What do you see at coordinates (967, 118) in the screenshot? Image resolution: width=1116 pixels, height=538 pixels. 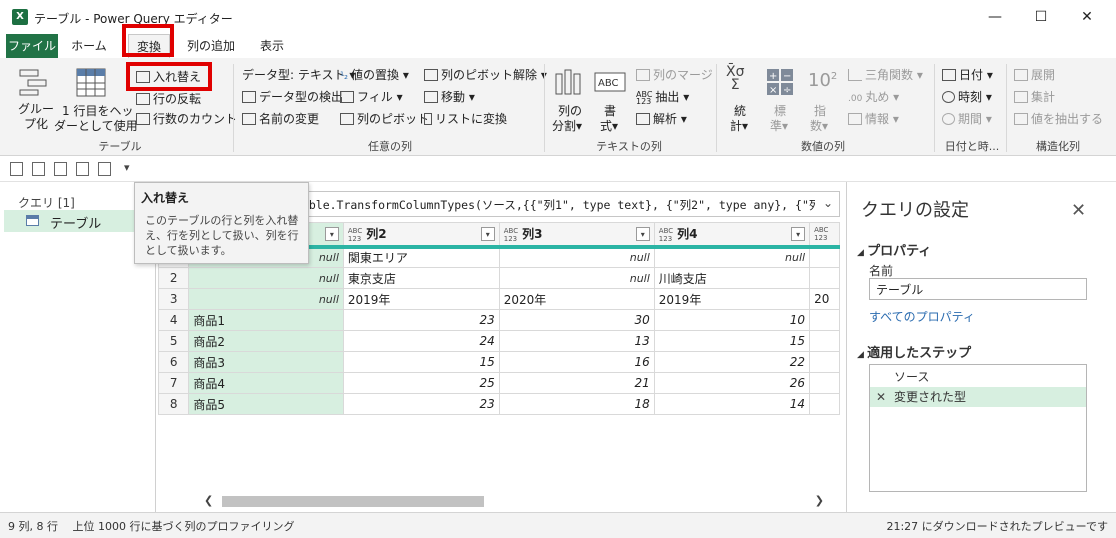 I see `duration-button: 期間 ▾` at bounding box center [967, 118].